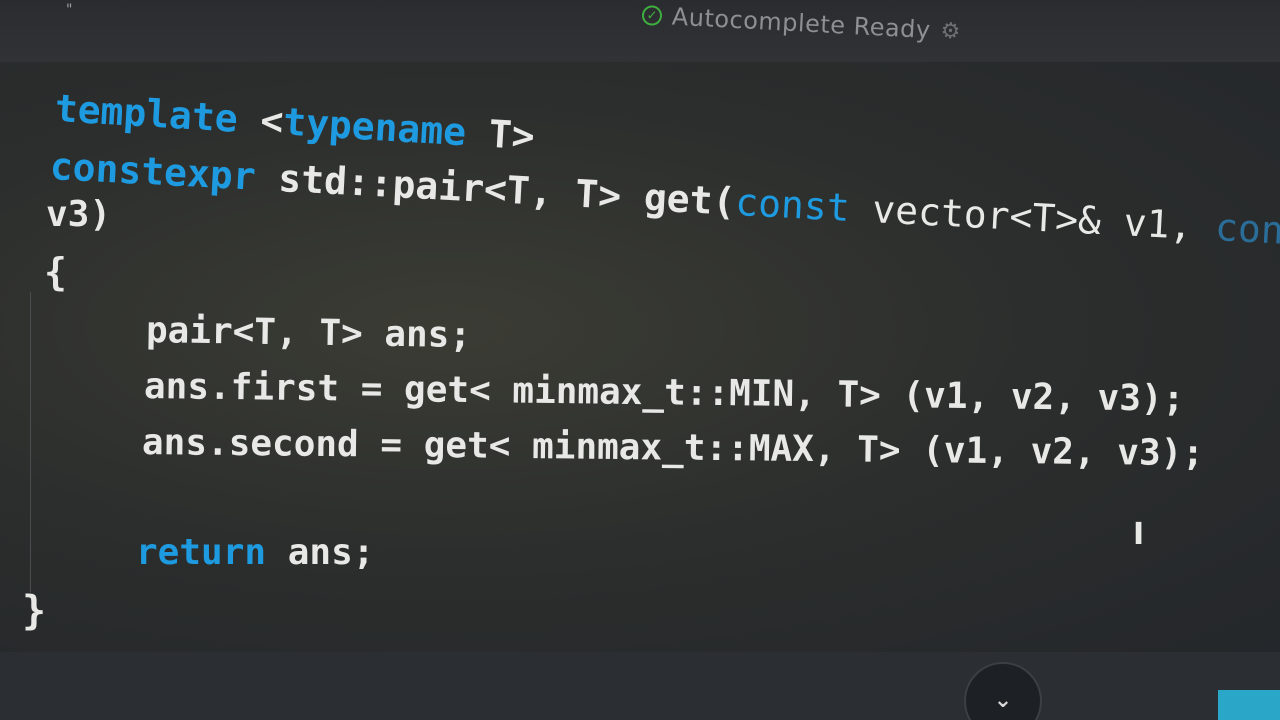  I want to click on bottom-bar, so click(640, 686).